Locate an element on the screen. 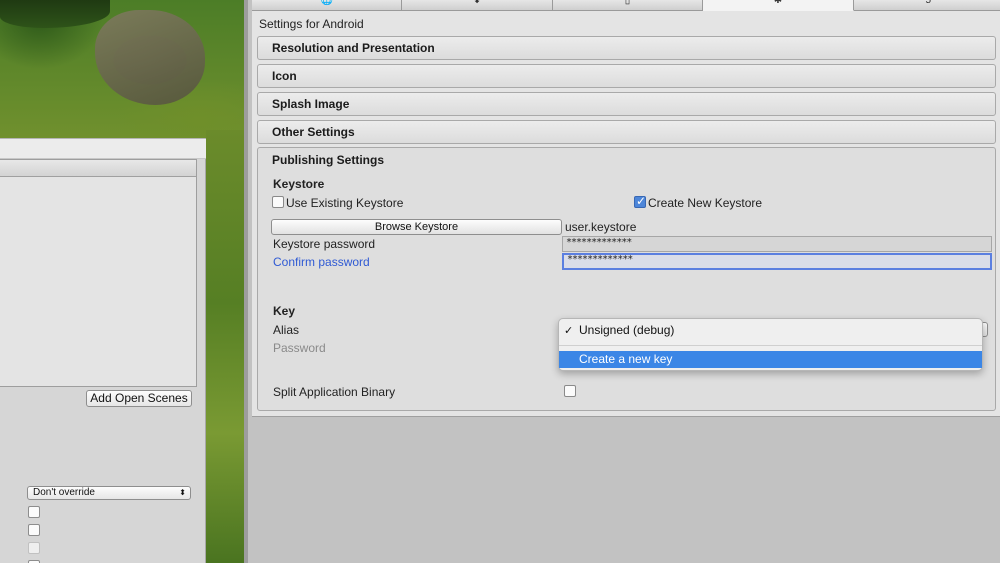  keystore-file-name: user.keystore is located at coordinates (601, 227).